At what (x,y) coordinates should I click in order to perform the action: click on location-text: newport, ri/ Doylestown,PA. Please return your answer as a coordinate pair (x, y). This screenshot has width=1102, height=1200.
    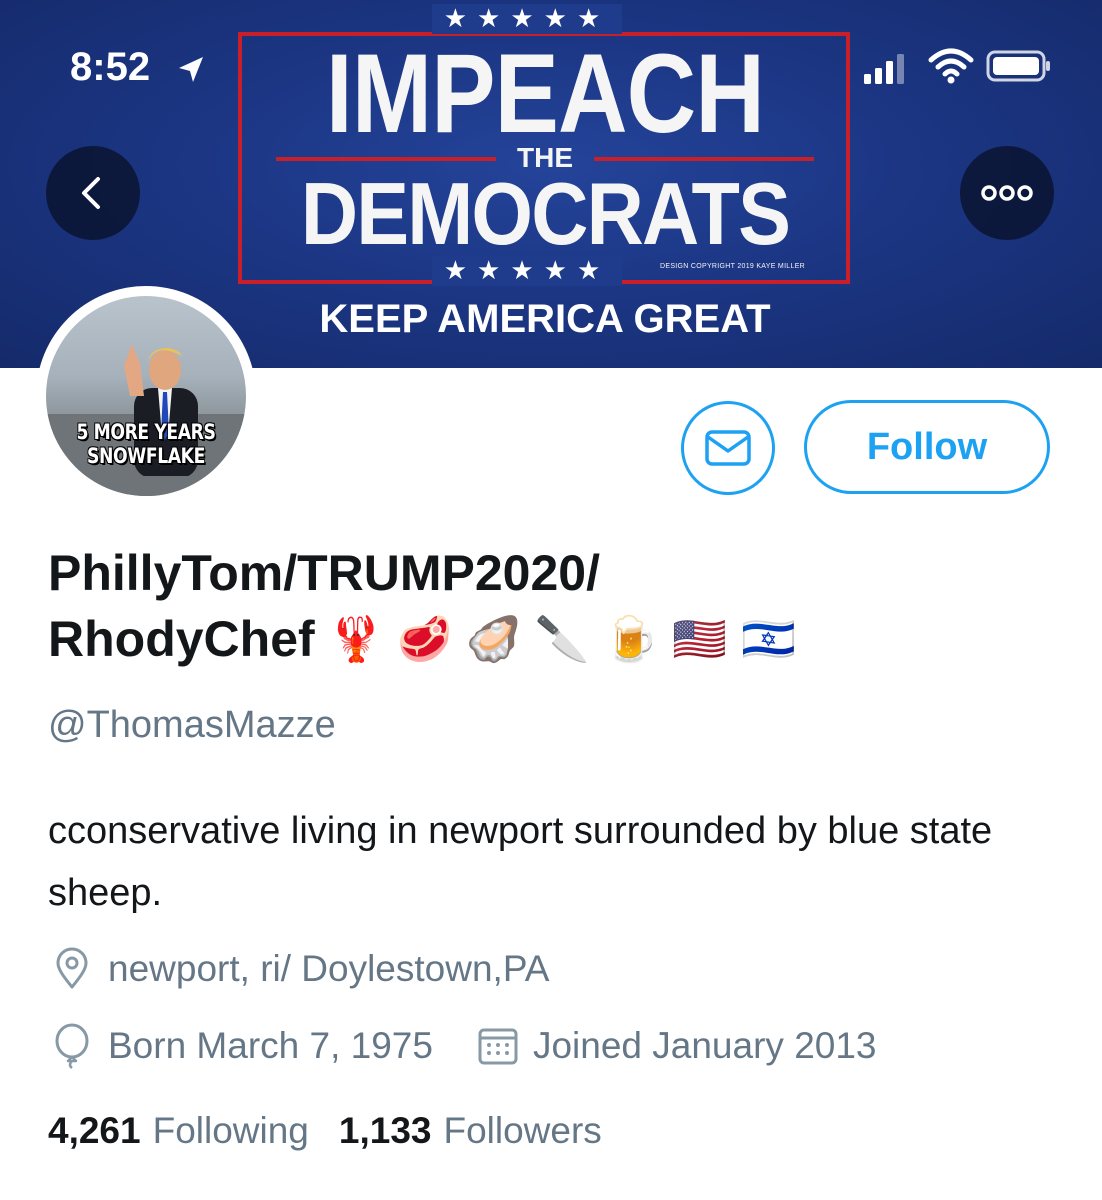
    Looking at the image, I should click on (329, 968).